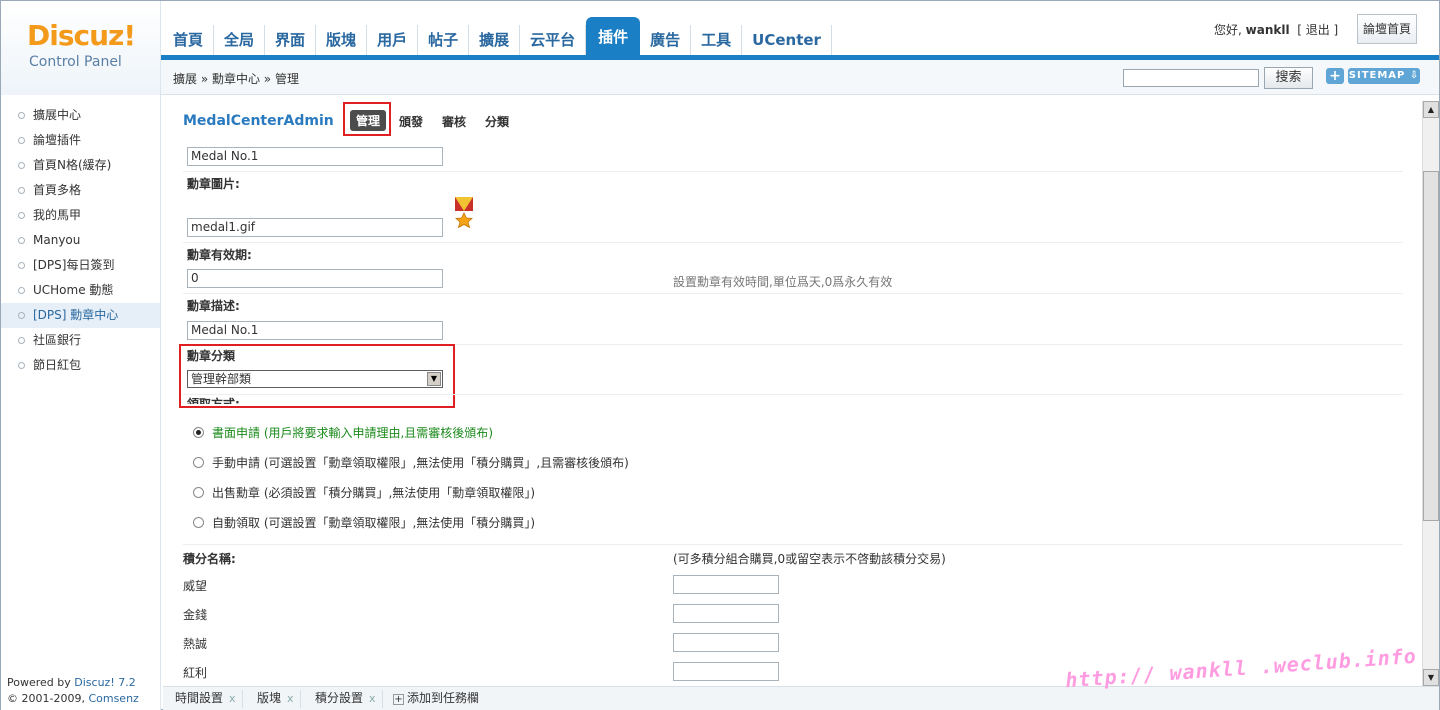 The image size is (1440, 710). What do you see at coordinates (495, 40) in the screenshot?
I see `nav-extensions: 擴展` at bounding box center [495, 40].